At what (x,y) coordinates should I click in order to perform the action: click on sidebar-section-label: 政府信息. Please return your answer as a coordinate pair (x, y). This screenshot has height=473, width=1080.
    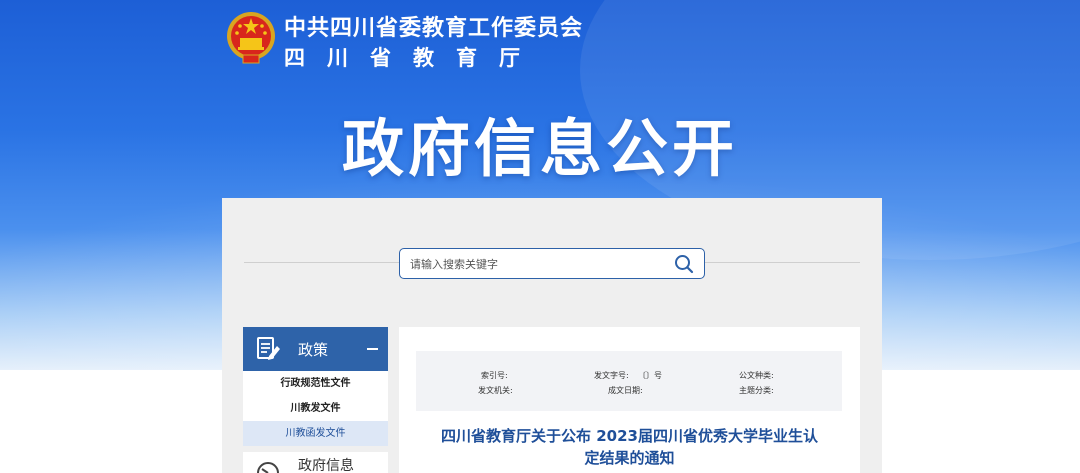
    Looking at the image, I should click on (326, 465).